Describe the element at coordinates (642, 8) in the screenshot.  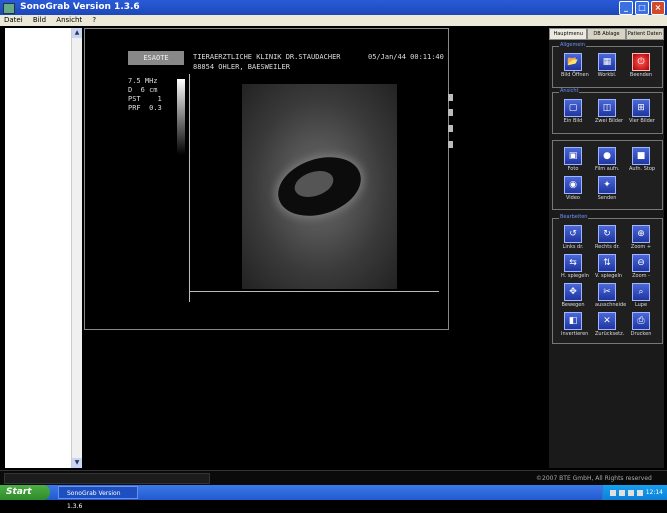
I see `maximize-button: □` at that location.